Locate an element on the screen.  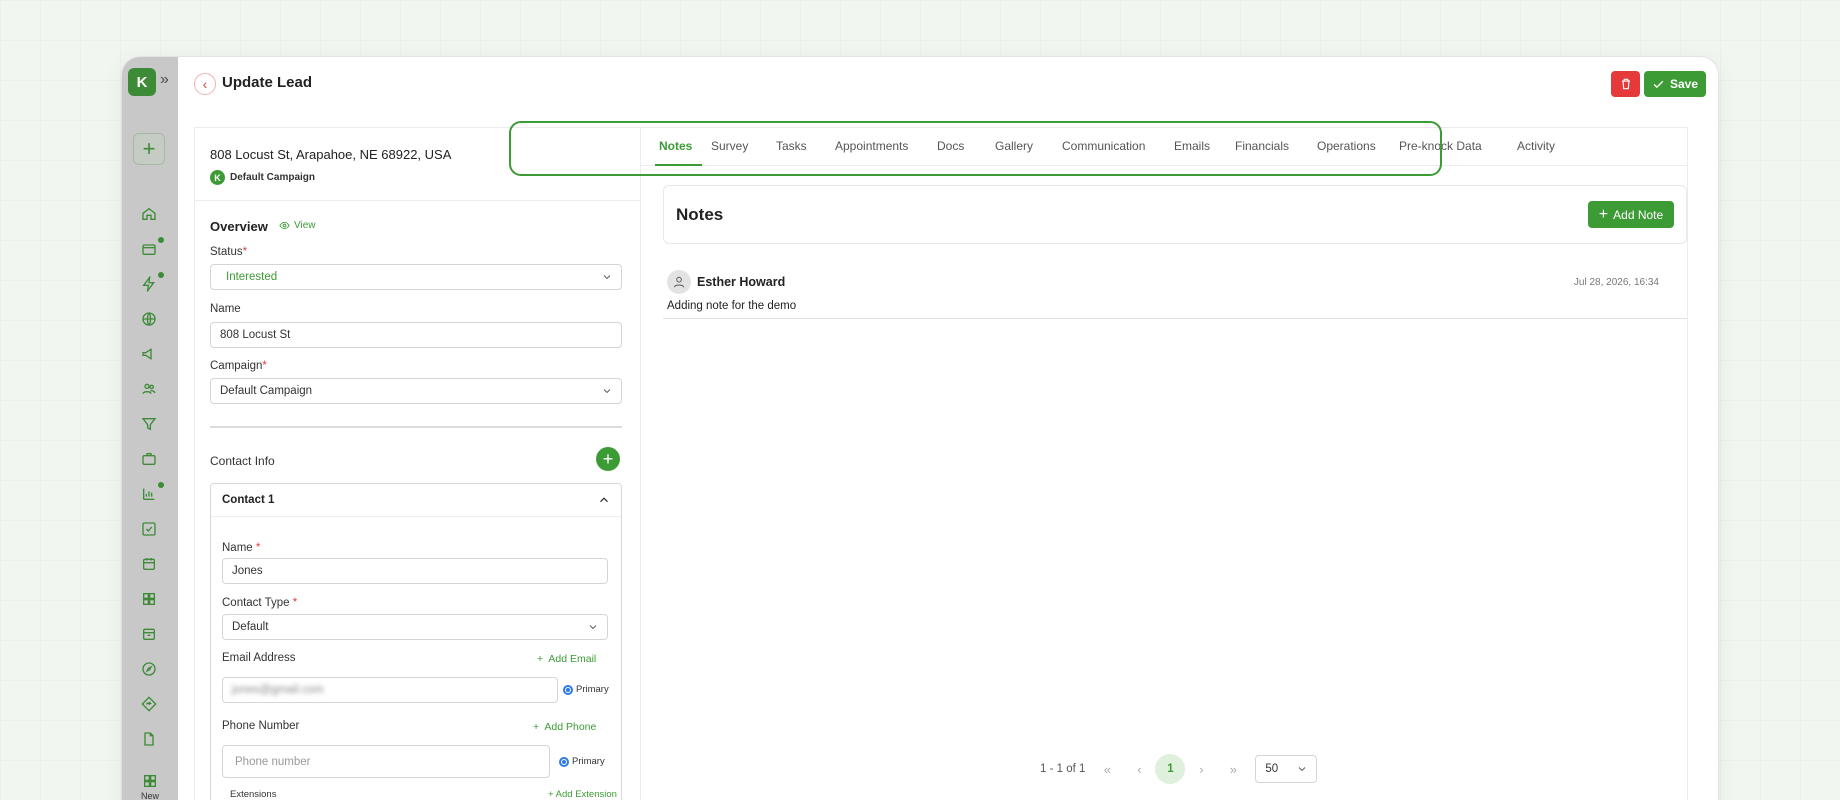
save-label: Save is located at coordinates (1684, 84).